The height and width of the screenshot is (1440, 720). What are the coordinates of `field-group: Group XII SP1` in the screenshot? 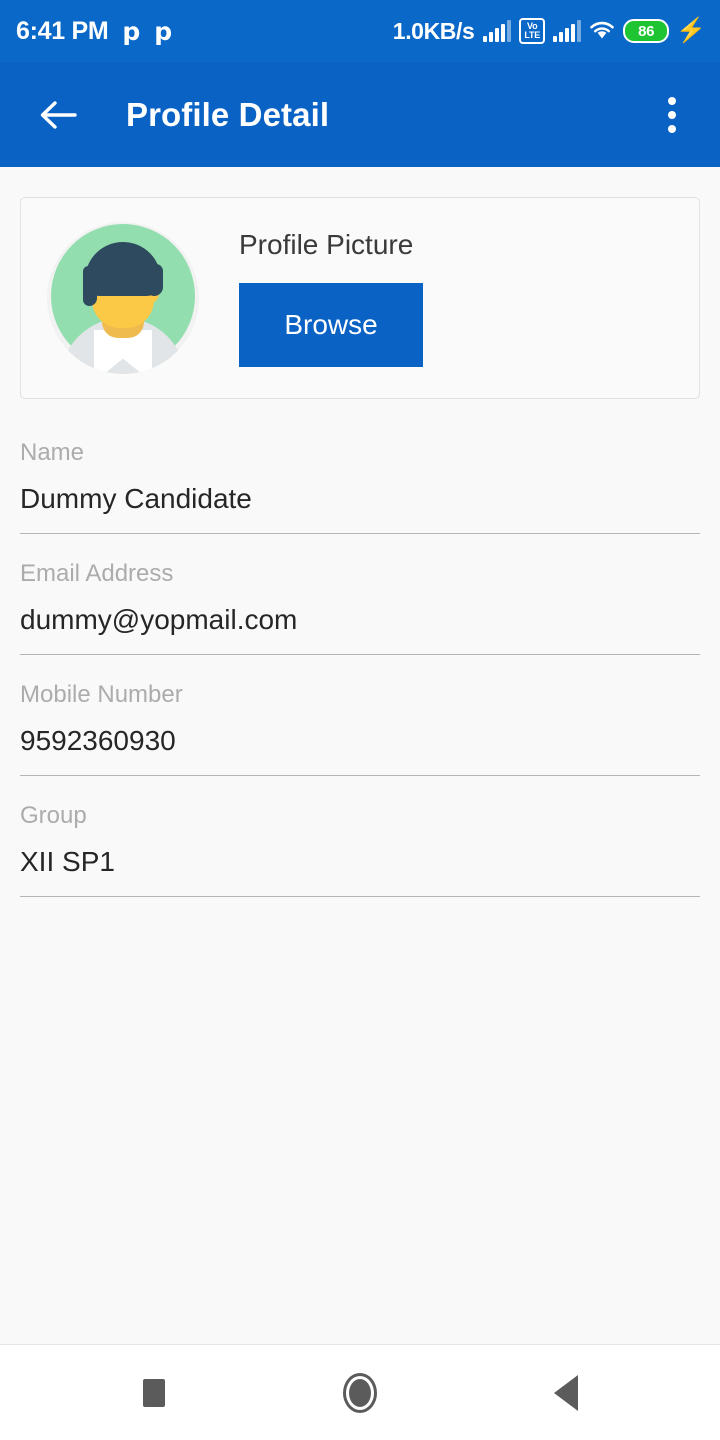 It's located at (360, 849).